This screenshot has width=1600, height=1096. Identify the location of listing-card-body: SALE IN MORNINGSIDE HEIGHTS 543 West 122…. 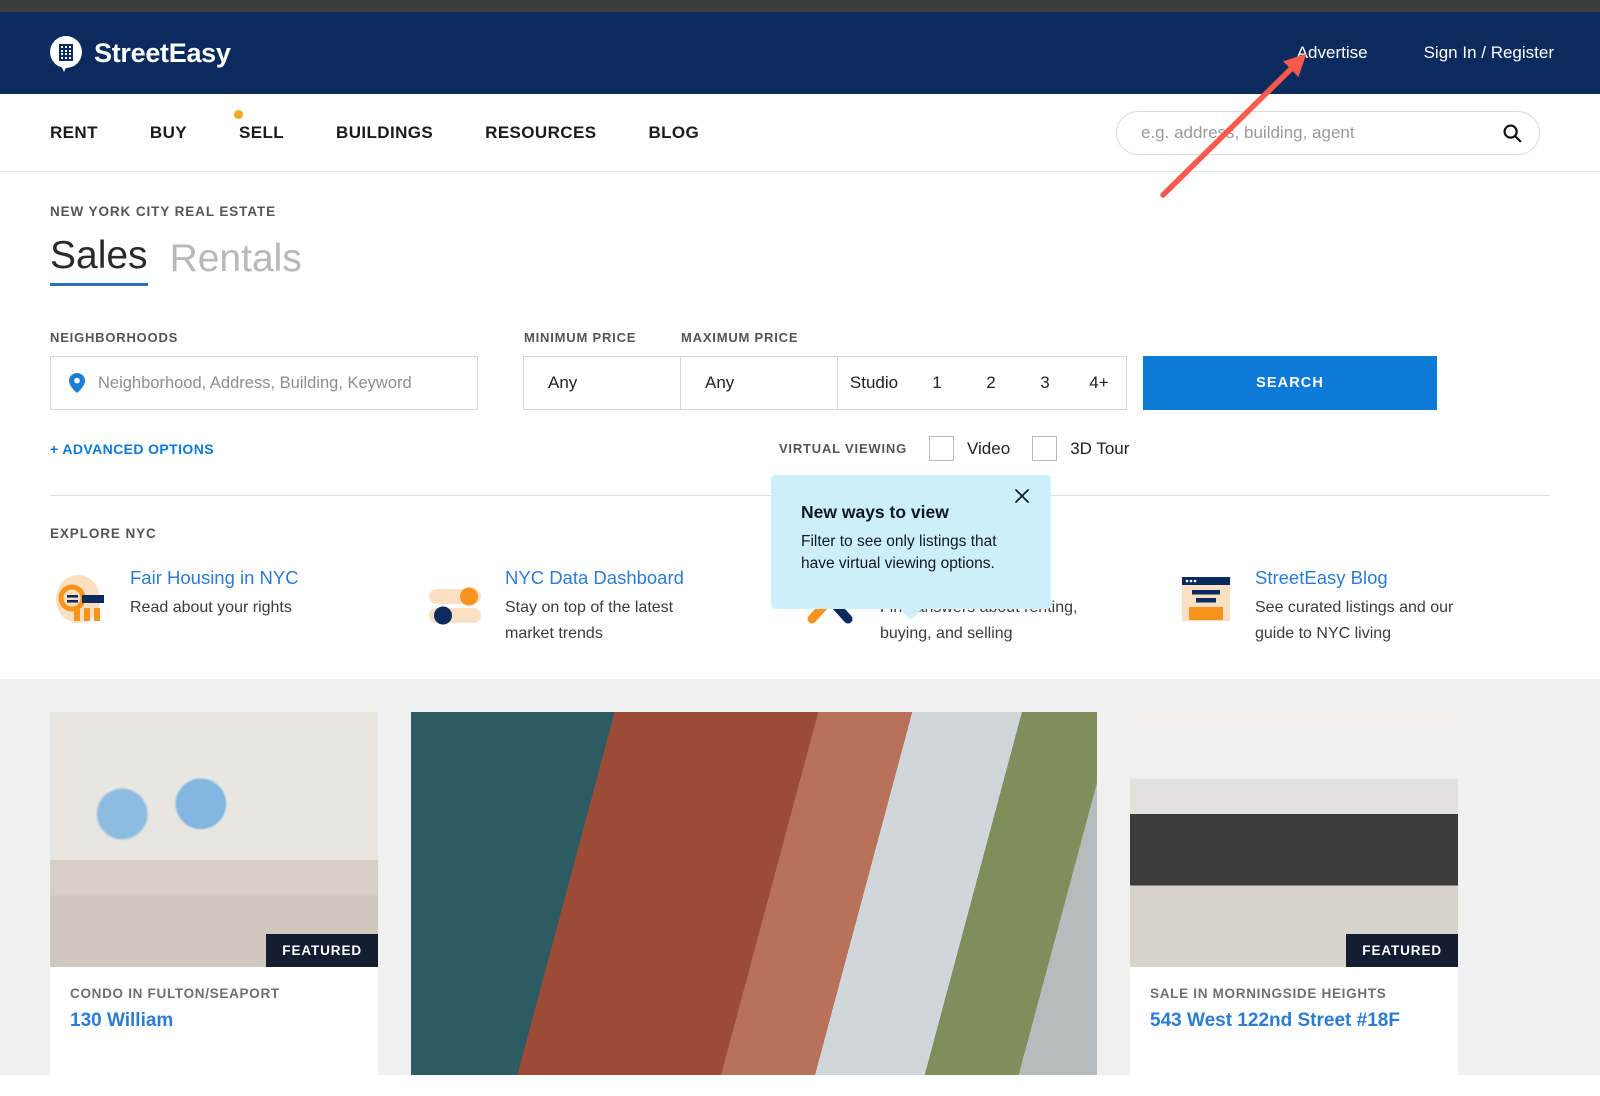
(1294, 999).